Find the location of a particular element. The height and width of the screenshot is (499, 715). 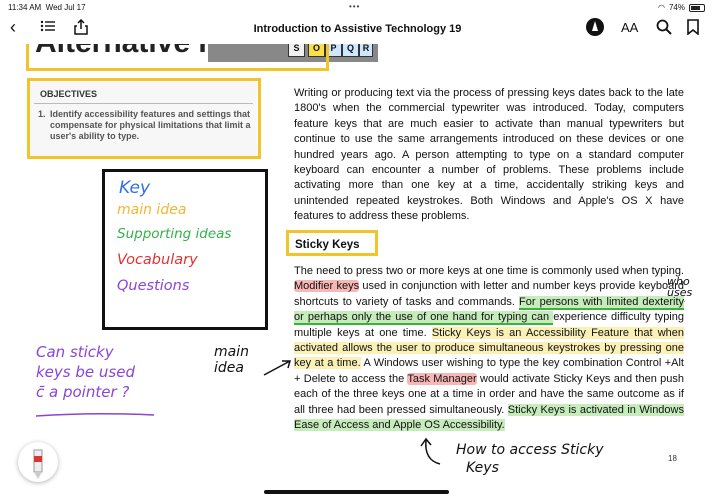

objectives-highlight-box is located at coordinates (144, 118).